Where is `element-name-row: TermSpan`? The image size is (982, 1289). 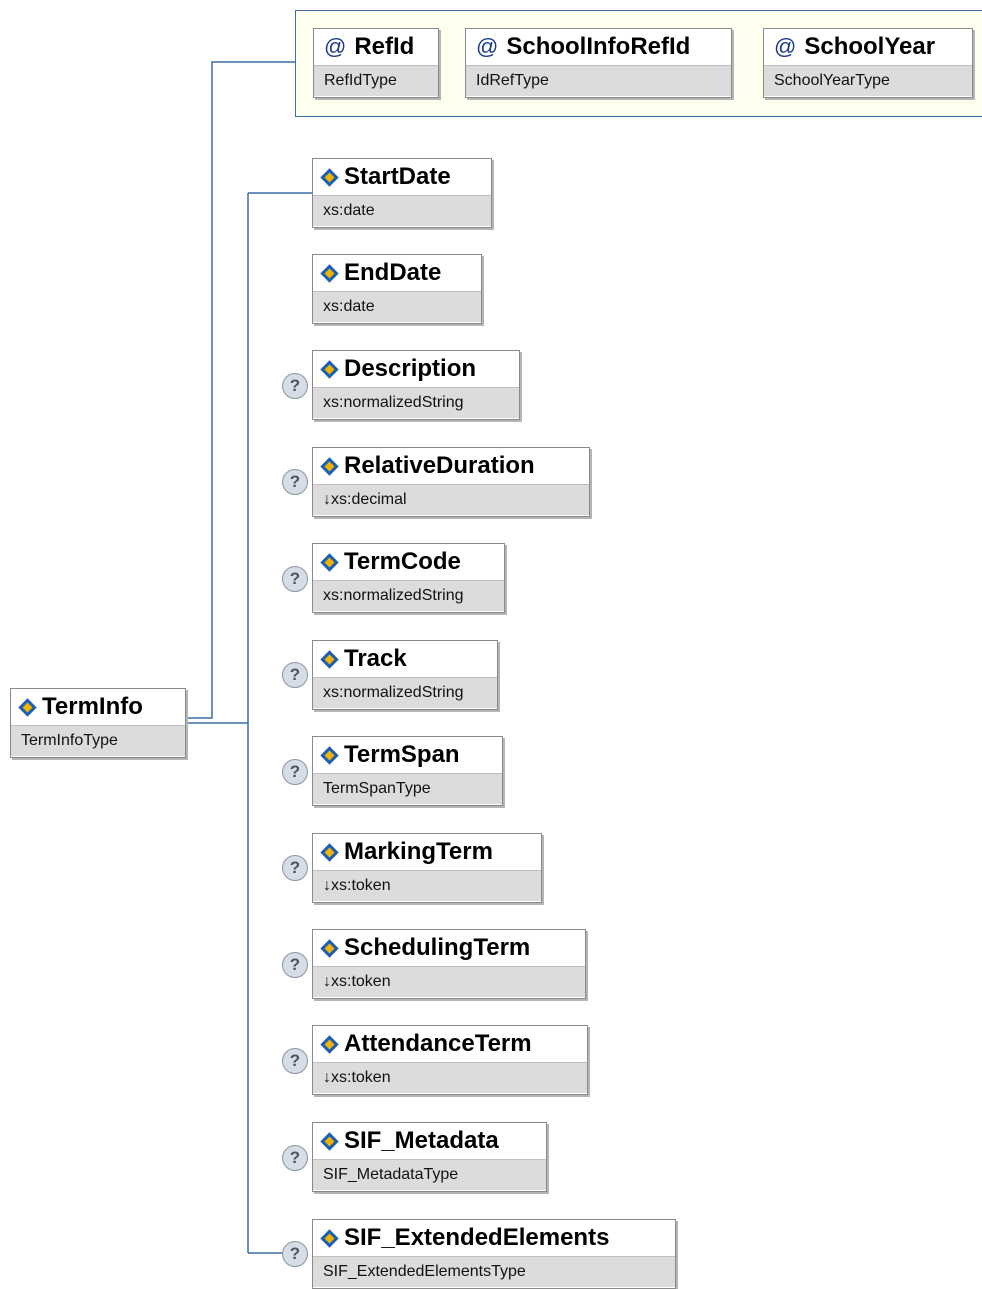
element-name-row: TermSpan is located at coordinates (407, 755).